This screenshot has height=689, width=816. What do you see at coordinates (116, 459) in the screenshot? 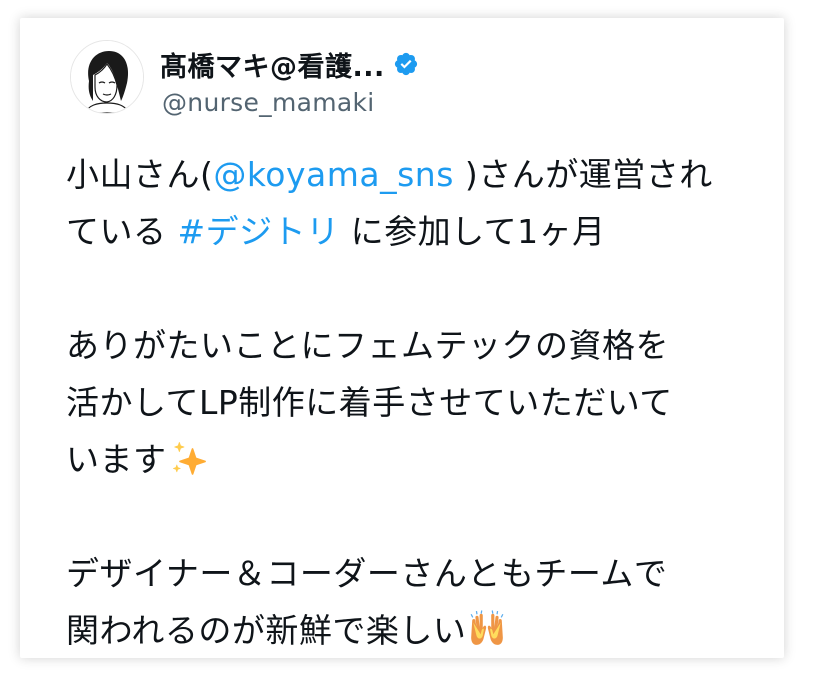
I see `text-segment: います` at bounding box center [116, 459].